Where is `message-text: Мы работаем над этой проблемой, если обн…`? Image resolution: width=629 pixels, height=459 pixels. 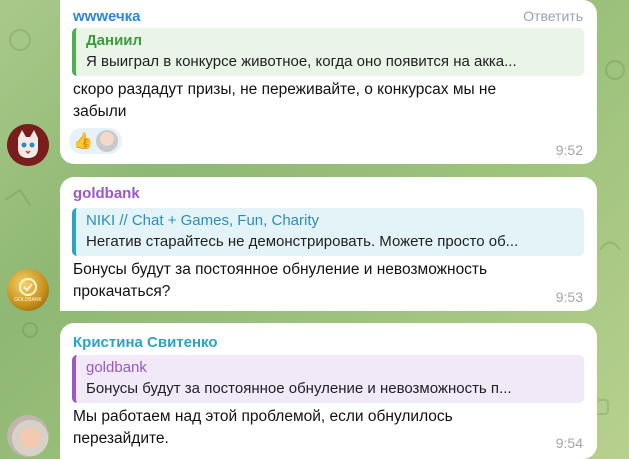
message-text: Мы работаем над этой проблемой, если обн… is located at coordinates (323, 428).